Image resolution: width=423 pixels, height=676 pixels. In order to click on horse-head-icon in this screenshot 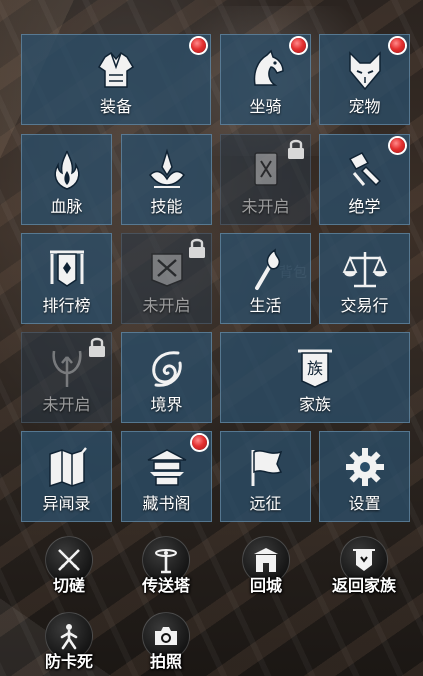, I will do `click(268, 67)`.